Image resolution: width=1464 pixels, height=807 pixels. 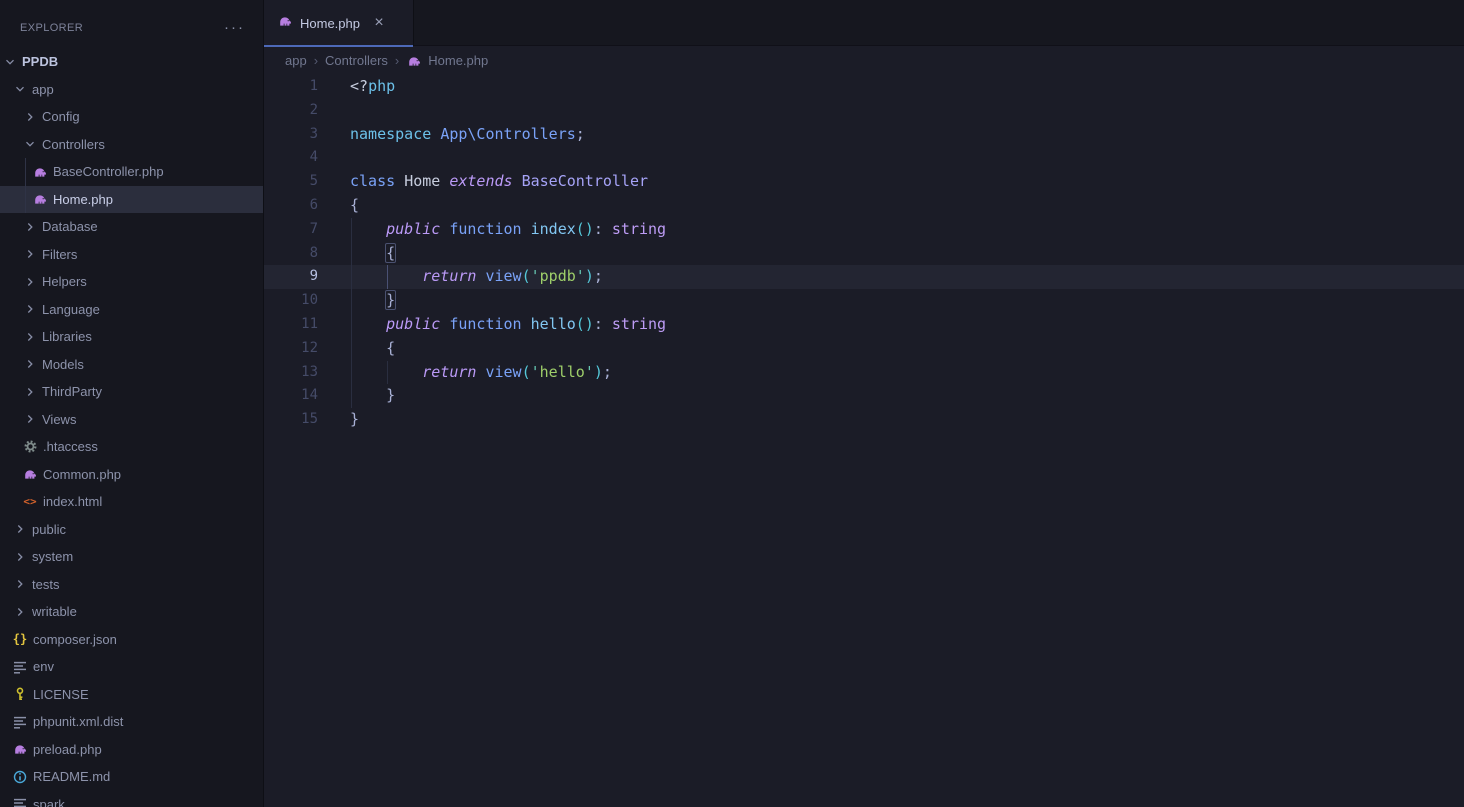 What do you see at coordinates (864, 182) in the screenshot?
I see `code-line-5: 5 class Home extends BaseController` at bounding box center [864, 182].